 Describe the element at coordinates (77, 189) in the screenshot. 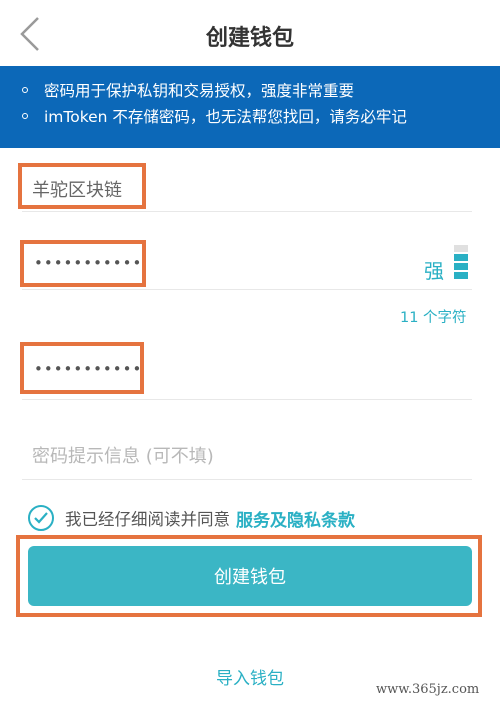

I see `wallet-name-input: 羊驼区块链` at that location.